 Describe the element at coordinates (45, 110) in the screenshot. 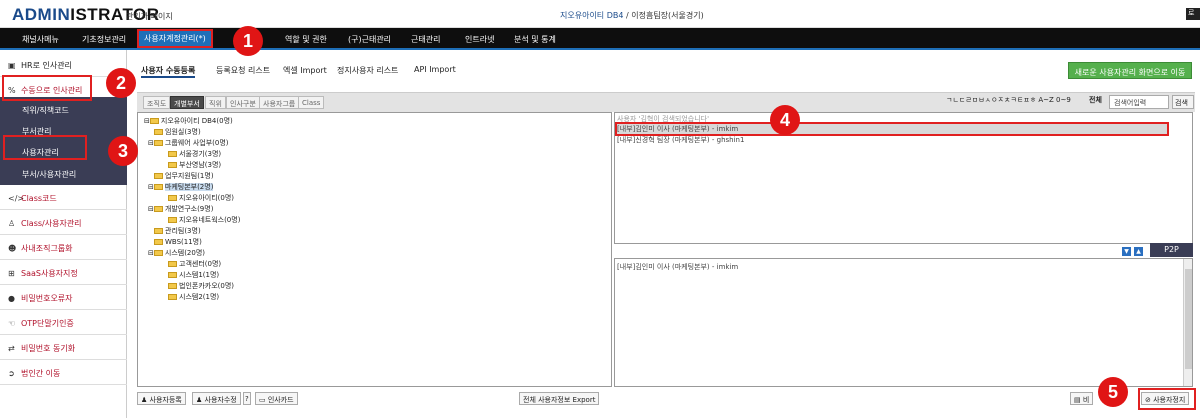

I see `submenu-item: 직위/직책코드` at that location.